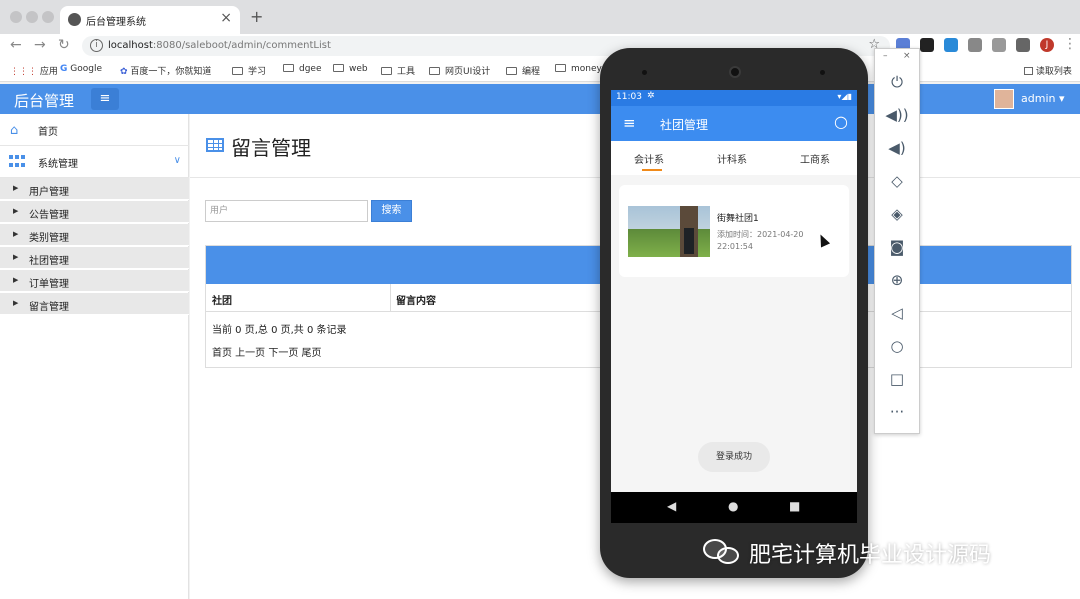  I want to click on new-tab-button: +, so click(256, 16).